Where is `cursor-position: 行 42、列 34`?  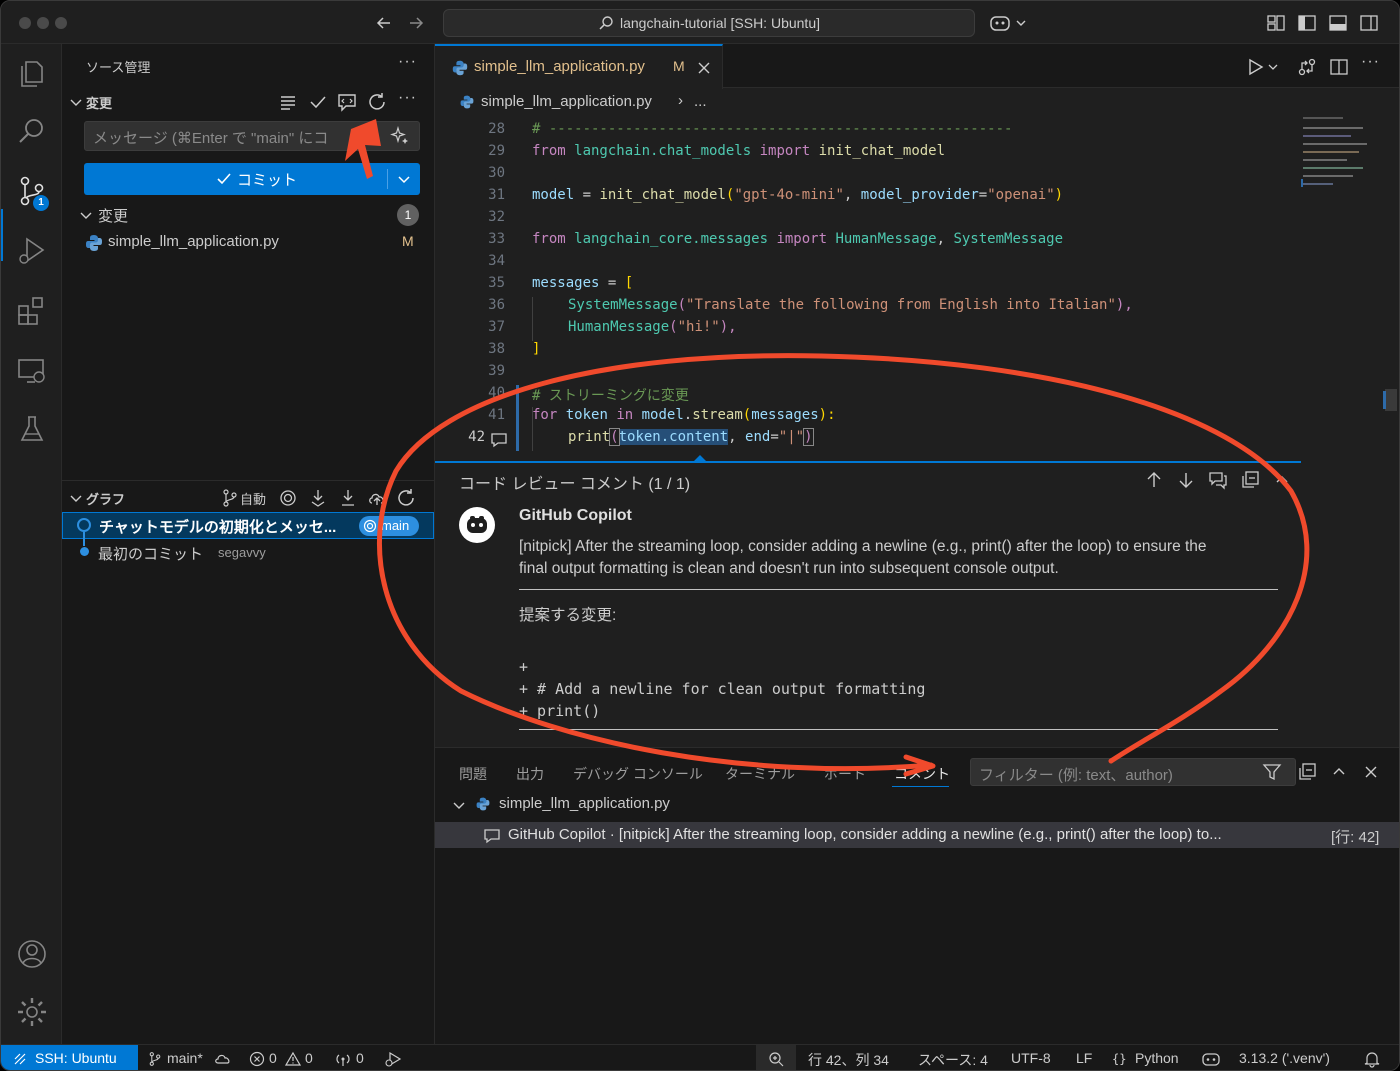
cursor-position: 行 42、列 34 is located at coordinates (848, 1060).